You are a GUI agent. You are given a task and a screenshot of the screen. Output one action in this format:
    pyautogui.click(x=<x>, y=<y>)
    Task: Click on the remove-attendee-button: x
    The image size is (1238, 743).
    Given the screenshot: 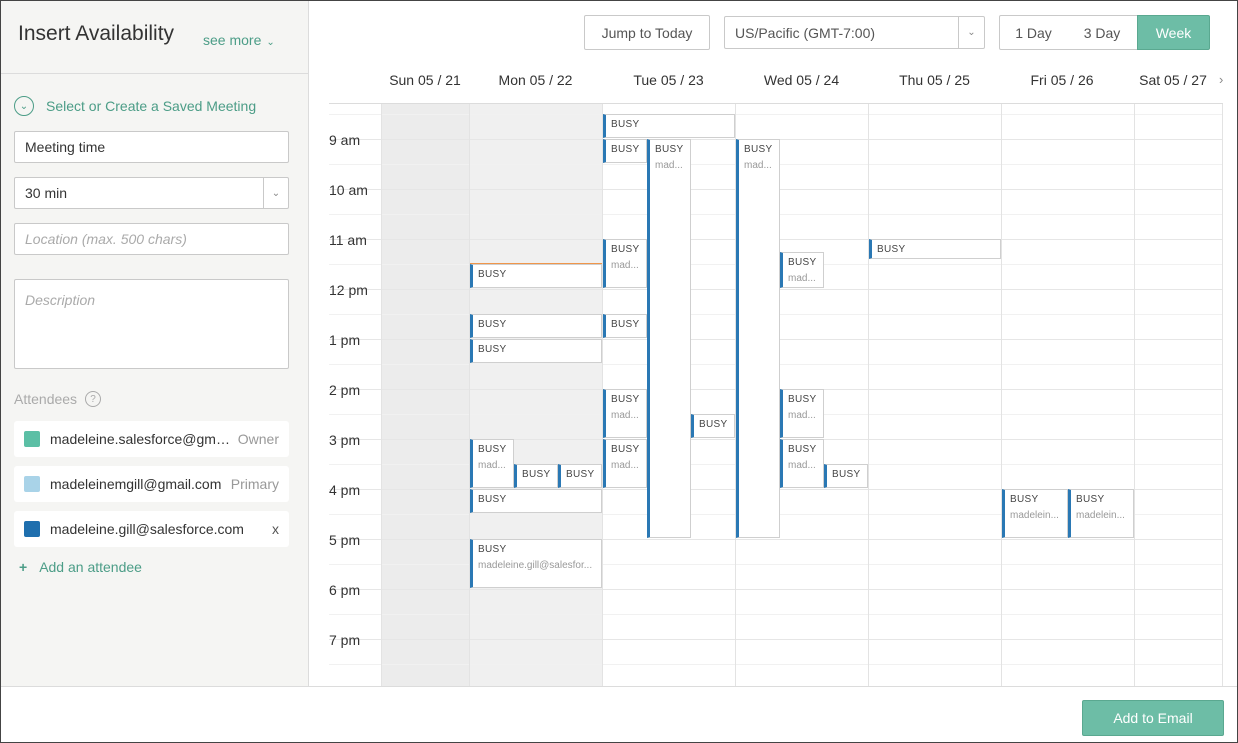 What is the action you would take?
    pyautogui.click(x=275, y=529)
    